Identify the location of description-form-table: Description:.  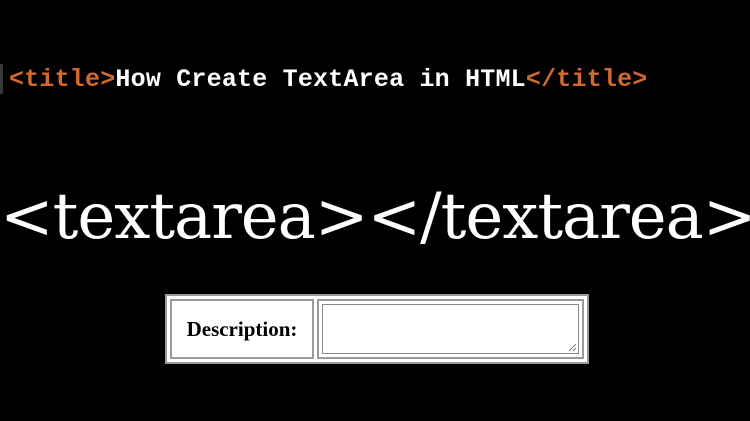
(377, 329).